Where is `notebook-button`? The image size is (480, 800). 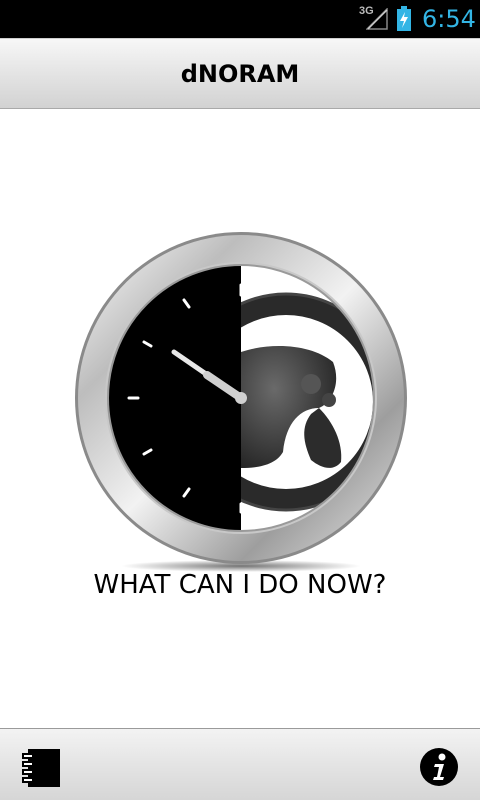 notebook-button is located at coordinates (40, 767).